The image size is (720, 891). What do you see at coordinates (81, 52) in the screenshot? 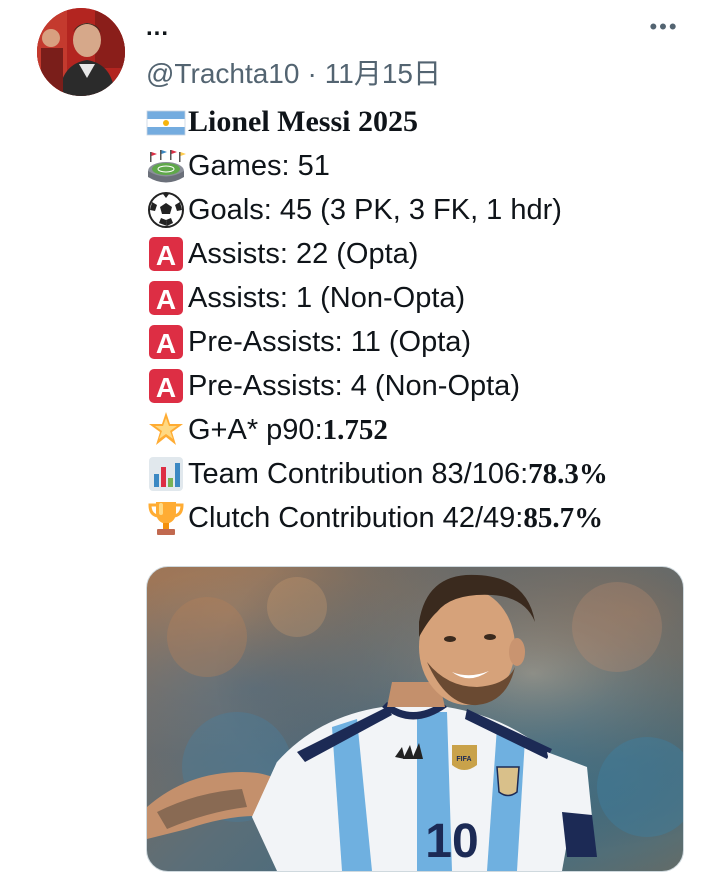
I see `avatar` at bounding box center [81, 52].